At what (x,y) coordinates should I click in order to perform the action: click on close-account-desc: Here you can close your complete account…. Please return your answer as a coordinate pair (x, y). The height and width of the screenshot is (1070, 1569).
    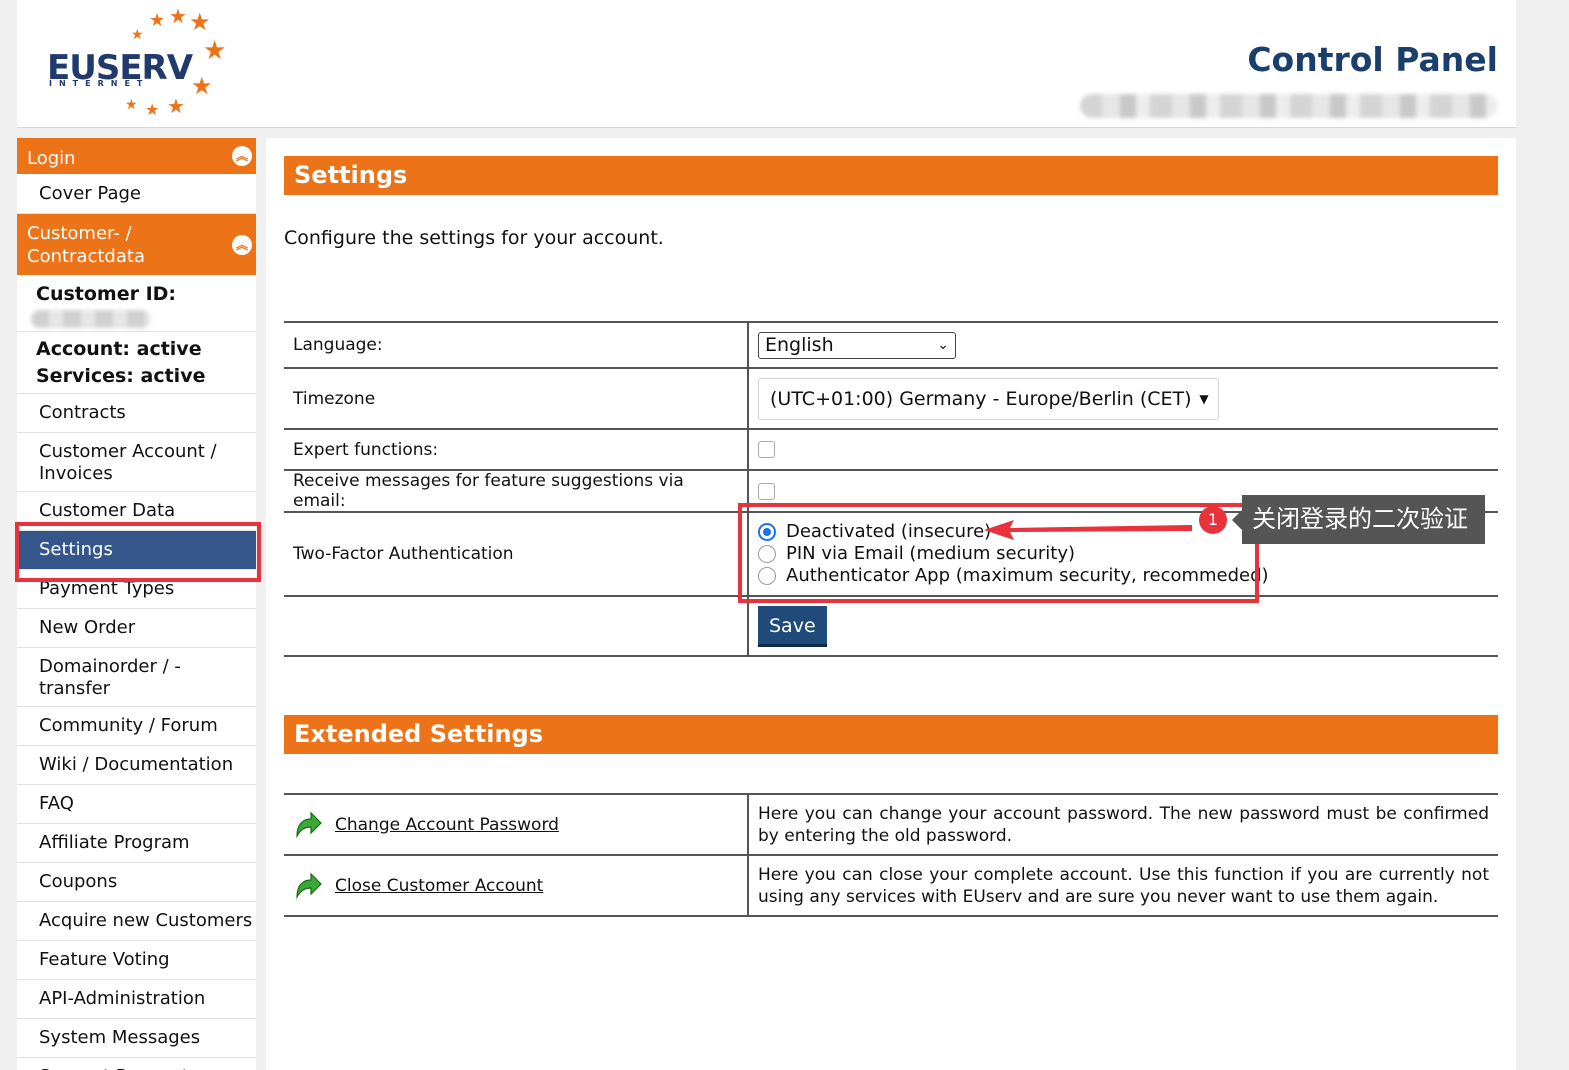
    Looking at the image, I should click on (1123, 885).